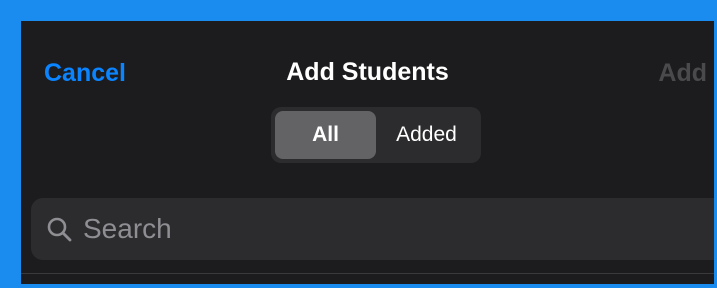 The height and width of the screenshot is (288, 717). What do you see at coordinates (59, 229) in the screenshot?
I see `search-icon` at bounding box center [59, 229].